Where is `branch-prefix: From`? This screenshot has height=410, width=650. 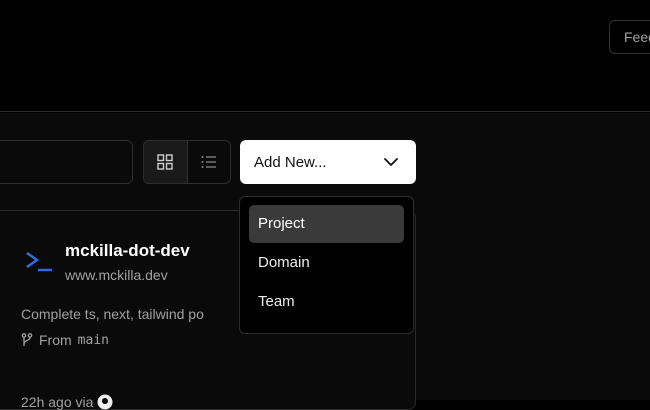 branch-prefix: From is located at coordinates (55, 340).